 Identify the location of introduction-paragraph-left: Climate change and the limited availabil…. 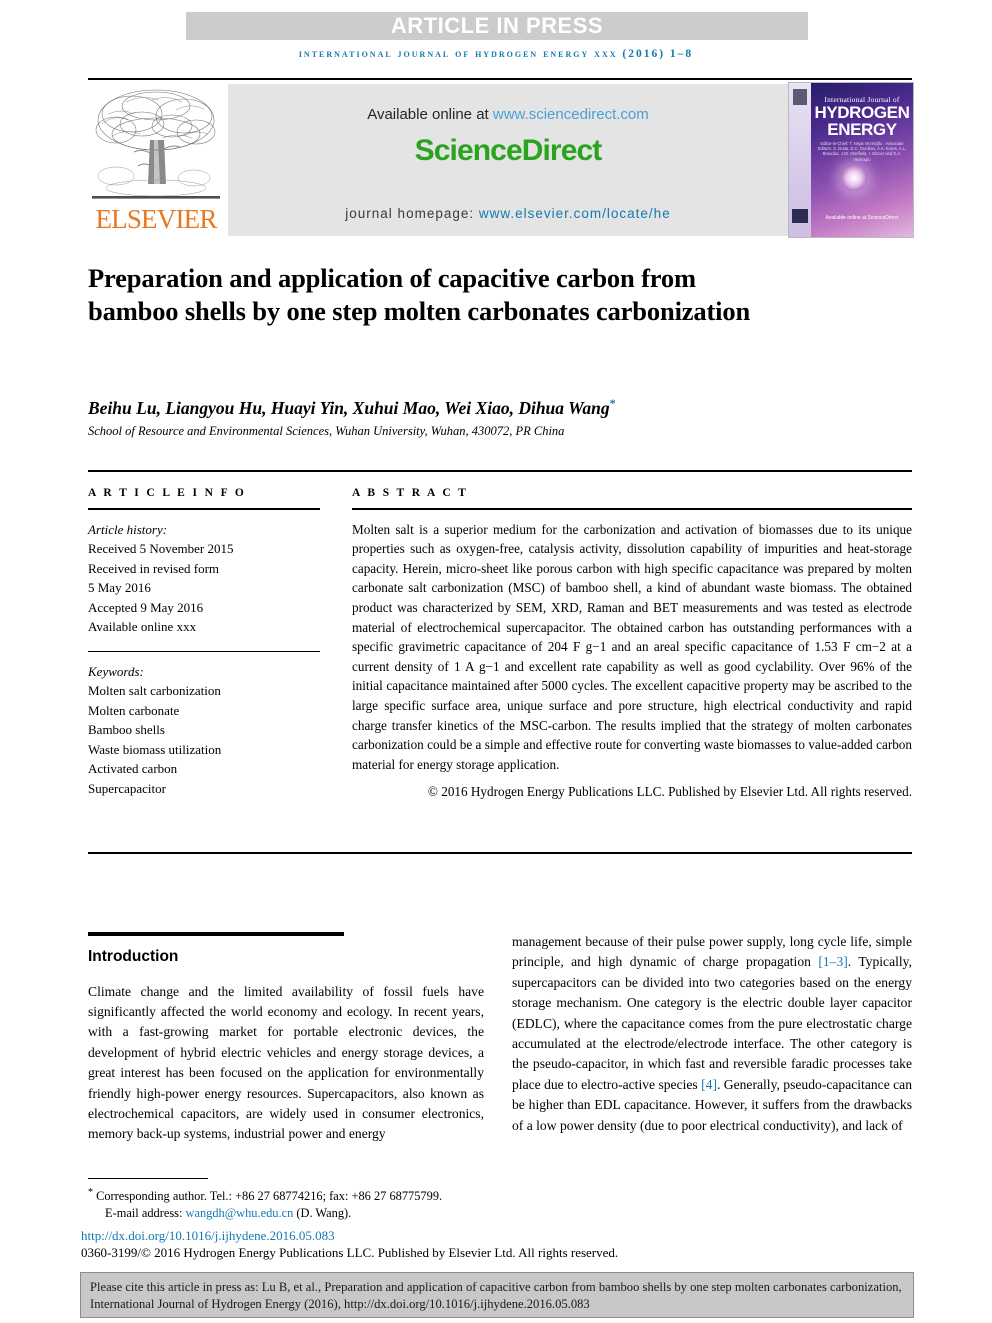
(286, 1062).